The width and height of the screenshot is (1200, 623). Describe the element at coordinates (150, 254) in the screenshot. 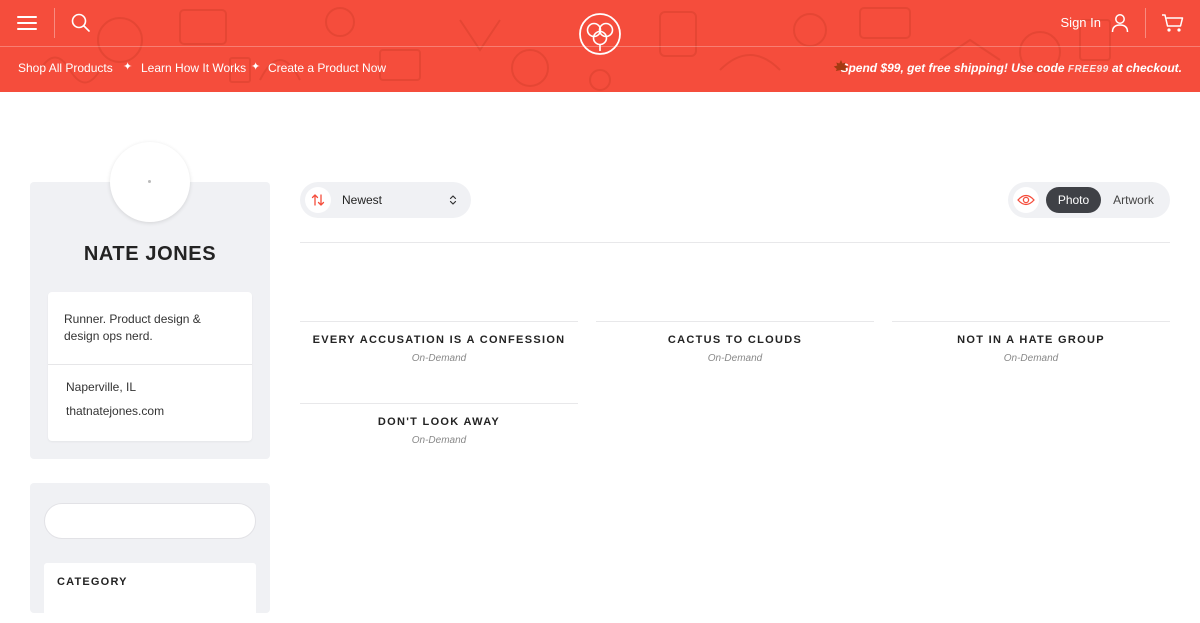

I see `profile-name: NATE JONES` at that location.